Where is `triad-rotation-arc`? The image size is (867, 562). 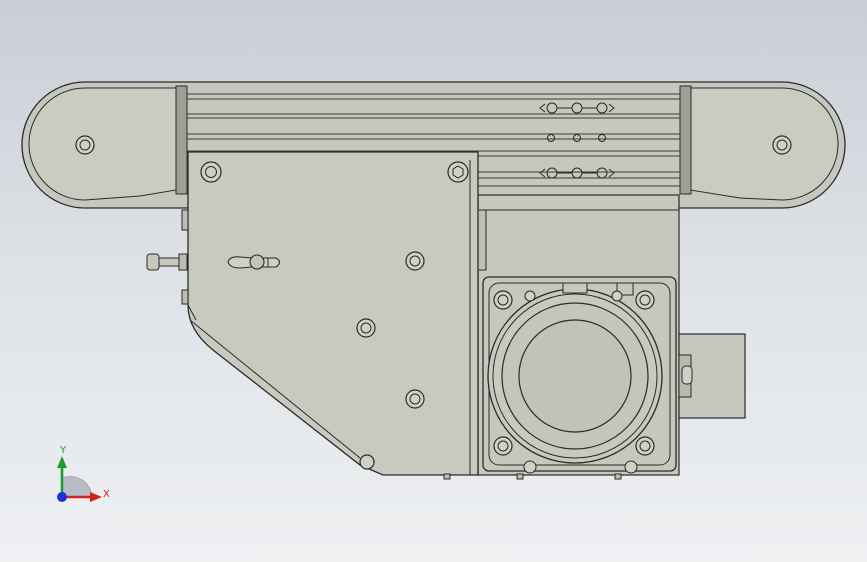
triad-rotation-arc is located at coordinates (77, 487).